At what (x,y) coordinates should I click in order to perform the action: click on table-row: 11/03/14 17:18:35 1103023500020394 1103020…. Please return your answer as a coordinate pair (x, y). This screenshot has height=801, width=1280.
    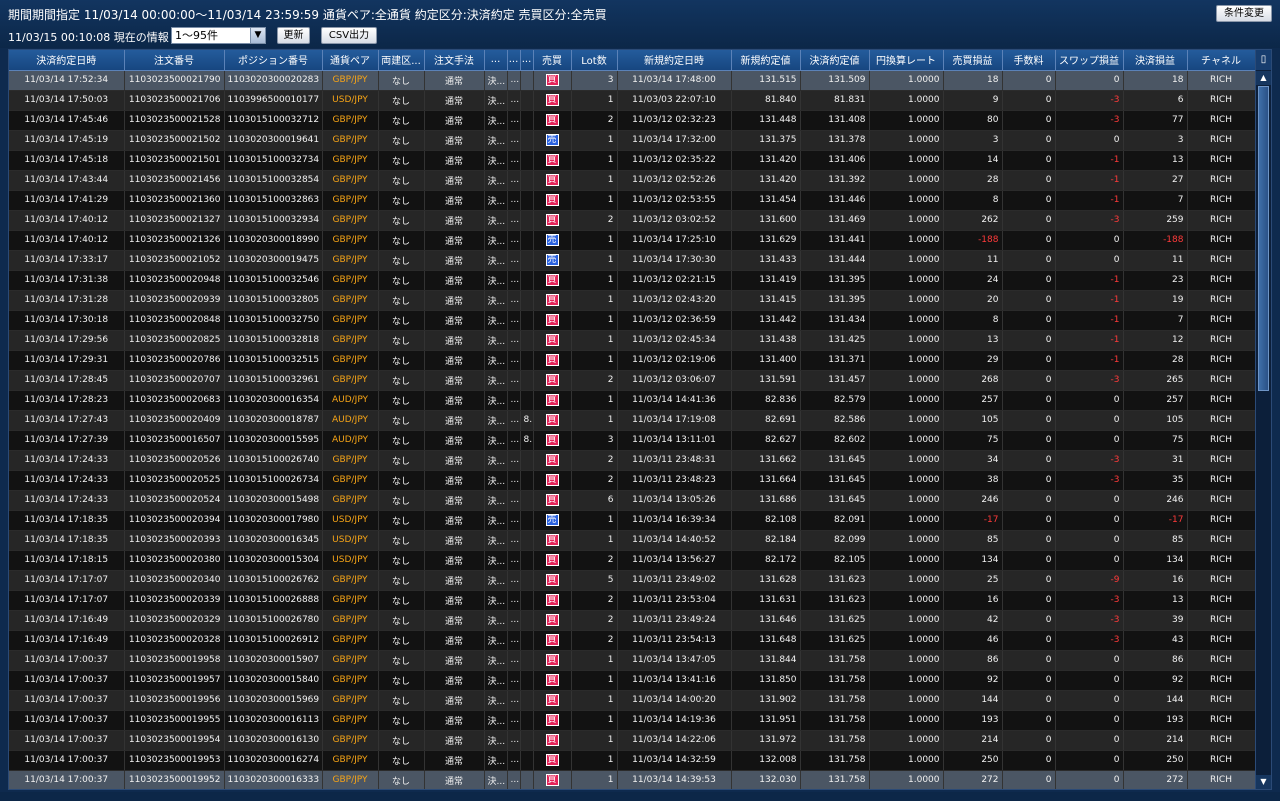
    Looking at the image, I should click on (632, 520).